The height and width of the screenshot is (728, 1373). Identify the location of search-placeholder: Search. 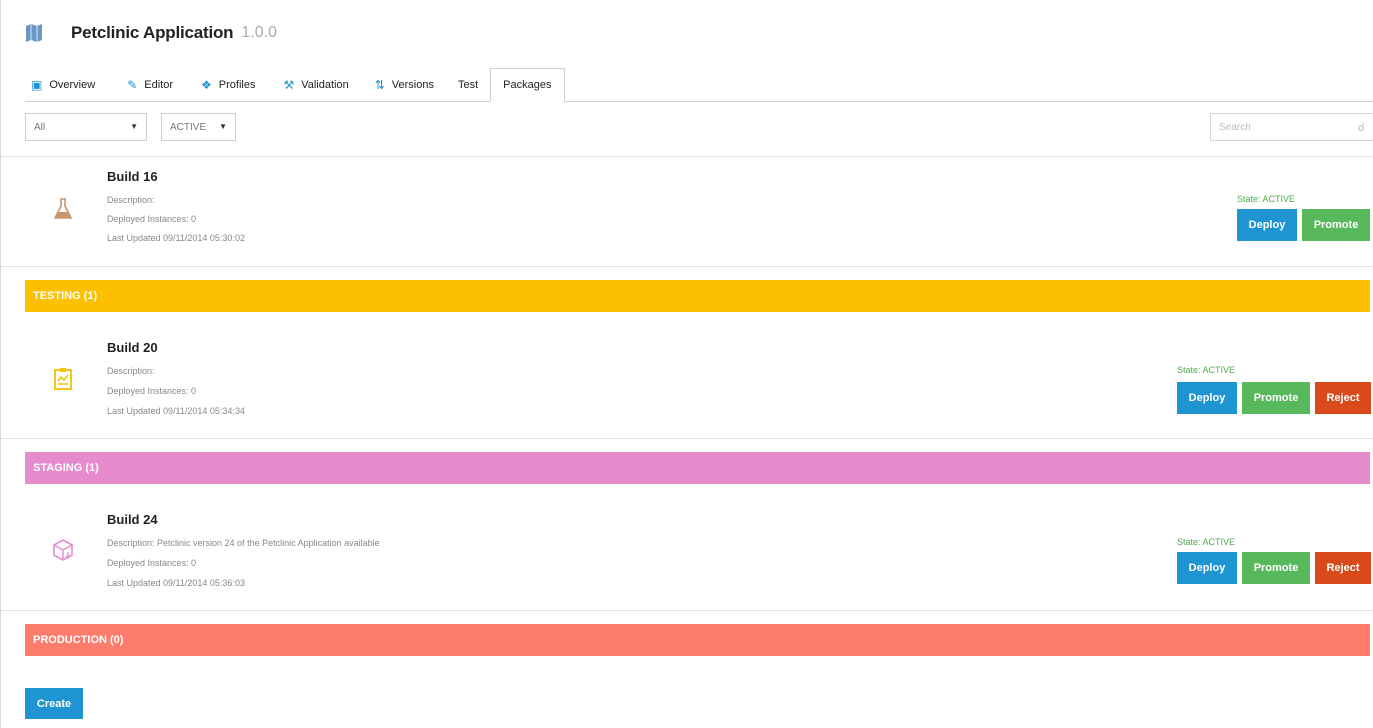
(1235, 127).